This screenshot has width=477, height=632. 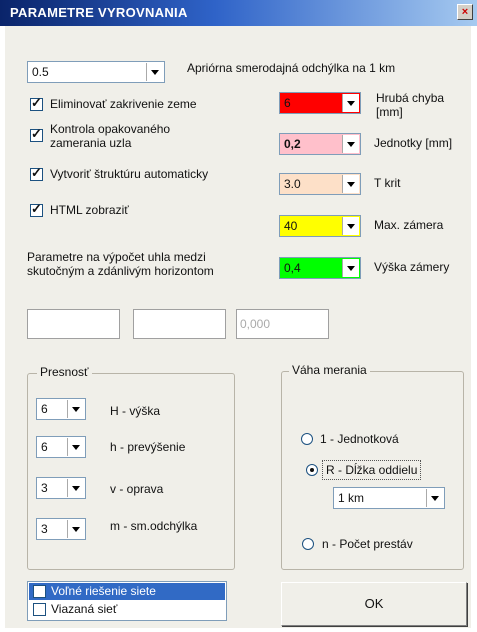 What do you see at coordinates (39, 609) in the screenshot?
I see `checkbox-bound-network` at bounding box center [39, 609].